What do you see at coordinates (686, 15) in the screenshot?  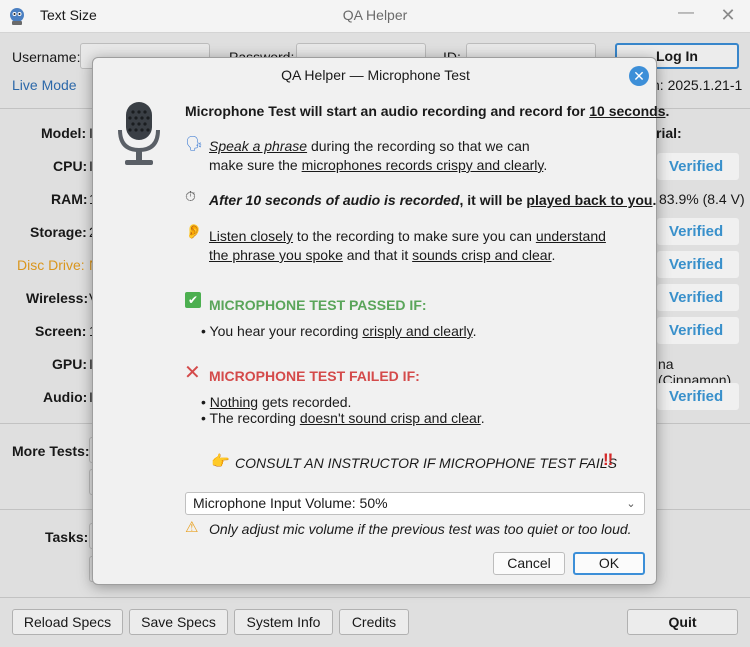 I see `minimize-icon: —` at bounding box center [686, 15].